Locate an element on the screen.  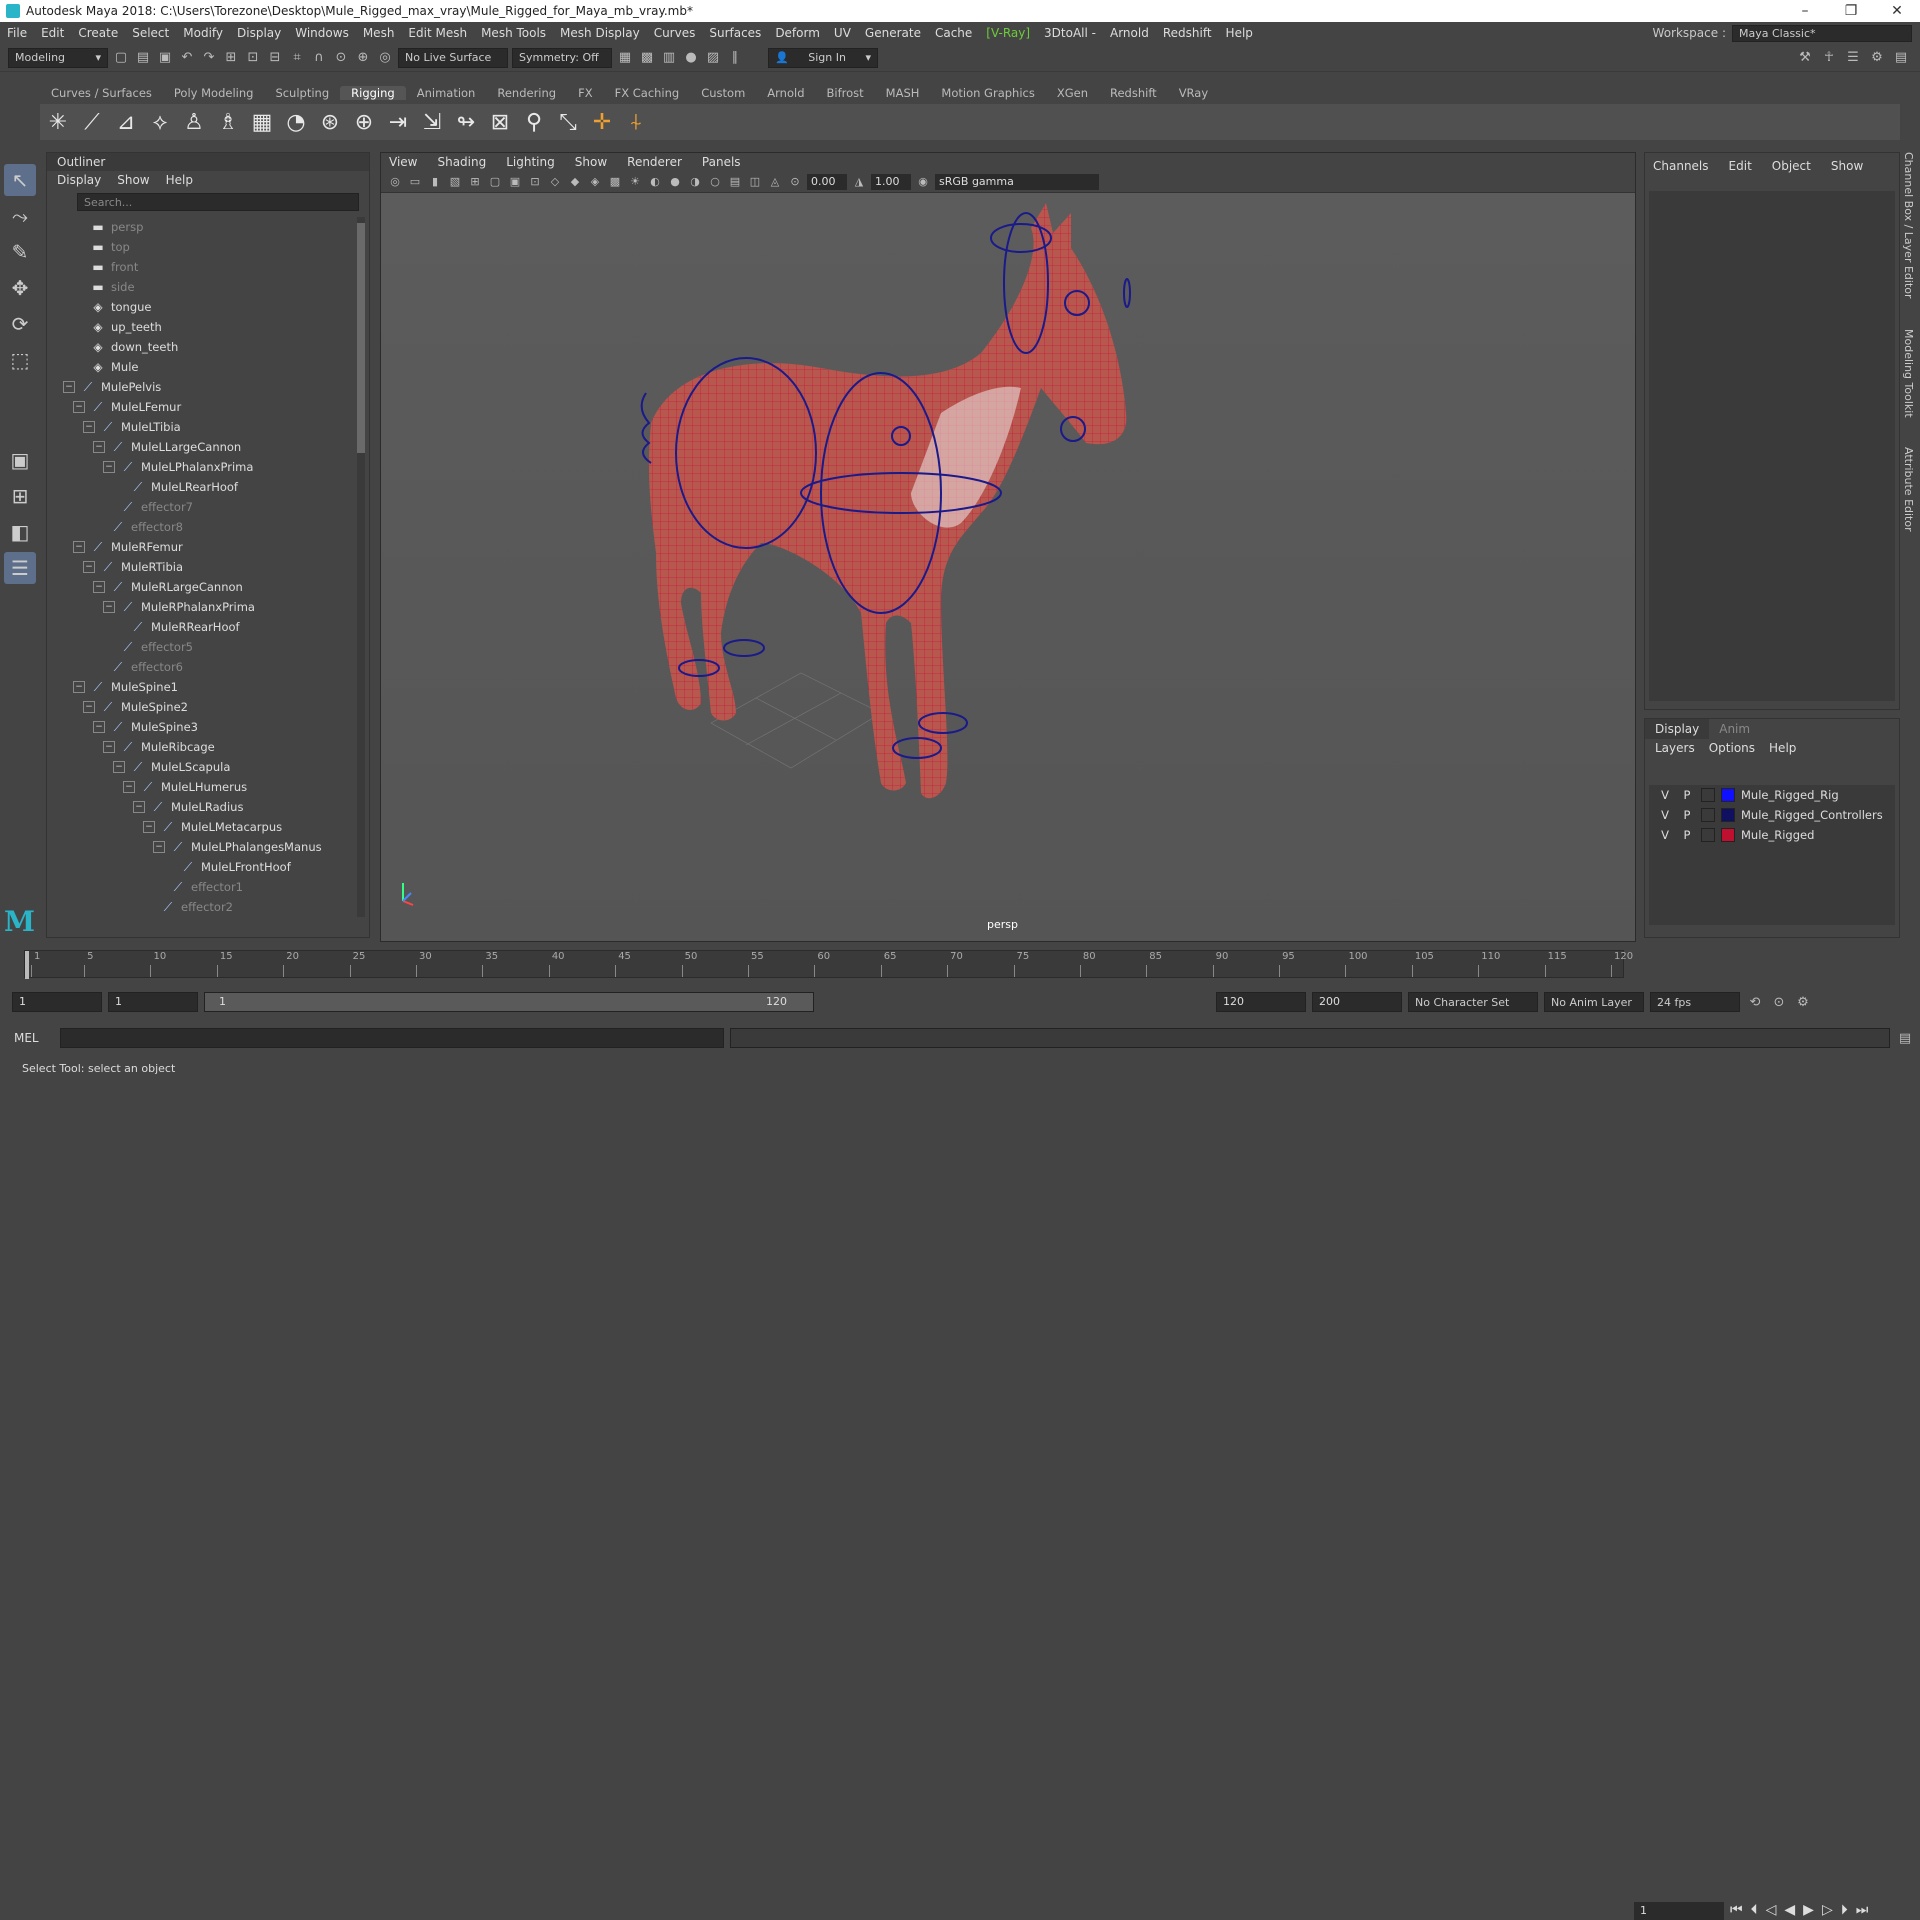
menu-create: Create is located at coordinates (98, 33).